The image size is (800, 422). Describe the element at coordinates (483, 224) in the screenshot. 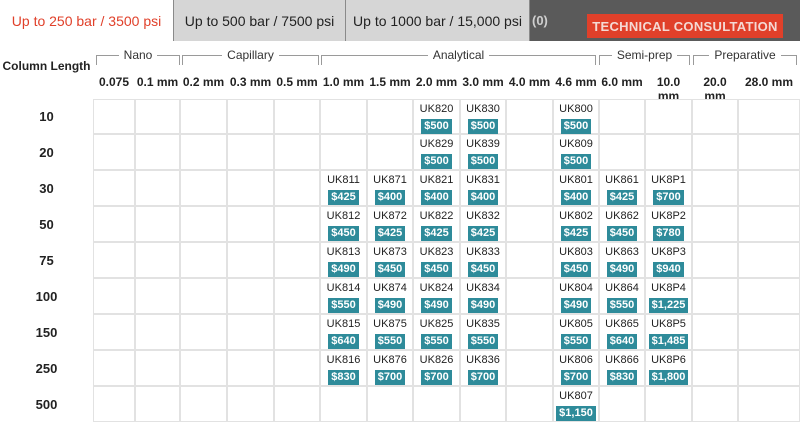

I see `product-cell: UK832 $425` at that location.